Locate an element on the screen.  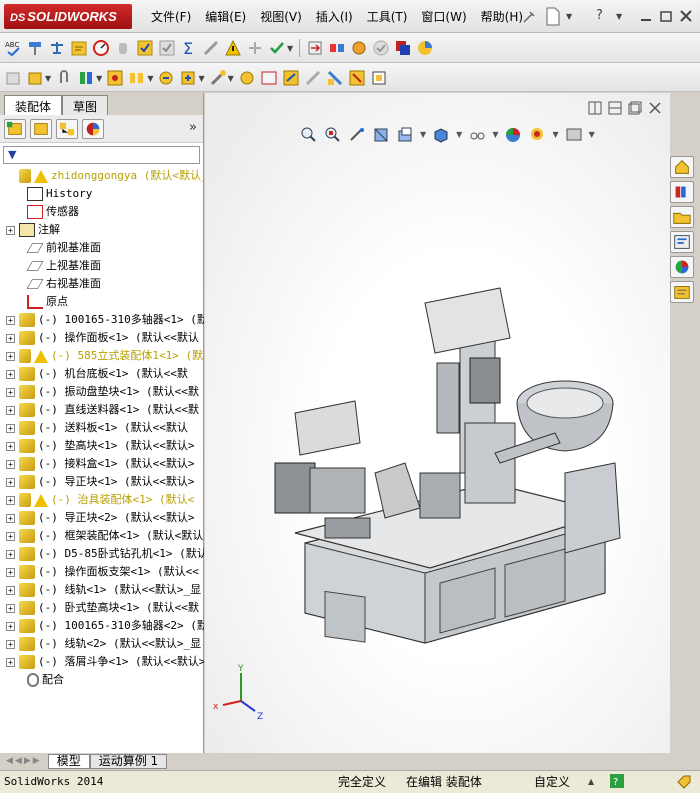
tree-item: 原点 is located at coordinates (102, 302).